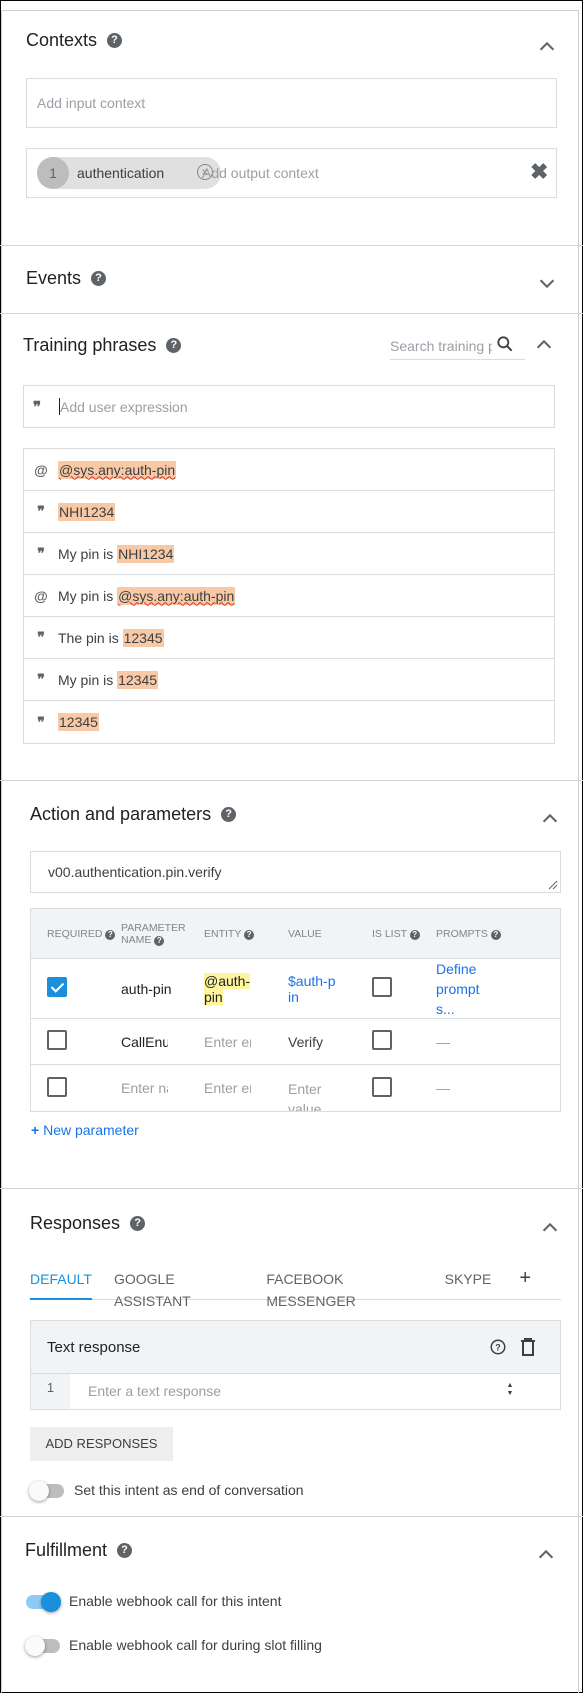 The width and height of the screenshot is (583, 1693). I want to click on action-name-value: v00.authentication.pin.verify, so click(135, 872).